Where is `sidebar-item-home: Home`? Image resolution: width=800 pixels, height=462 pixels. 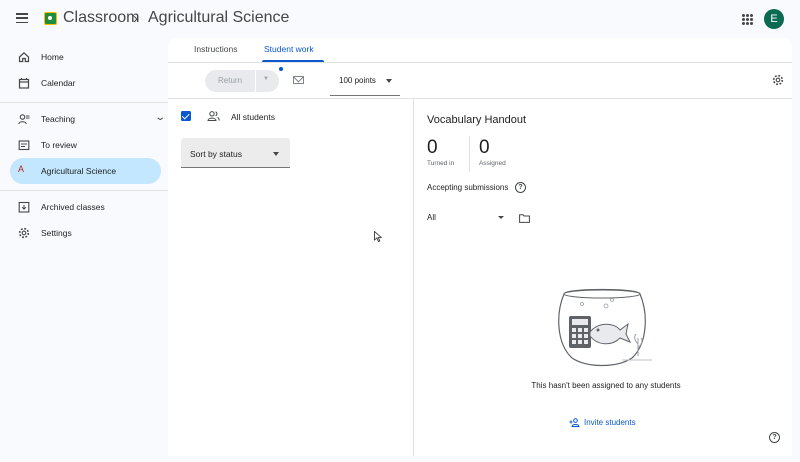 sidebar-item-home: Home is located at coordinates (85, 57).